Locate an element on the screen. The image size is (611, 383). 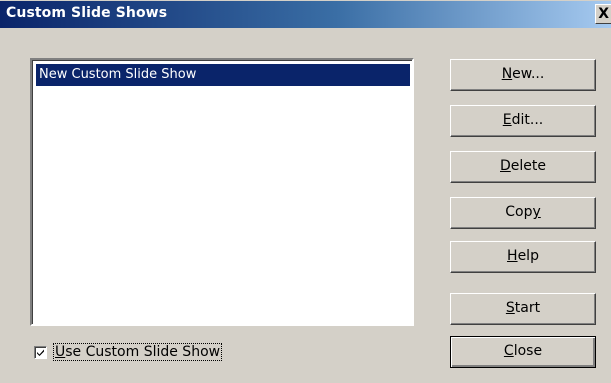
start-button: Start is located at coordinates (523, 309).